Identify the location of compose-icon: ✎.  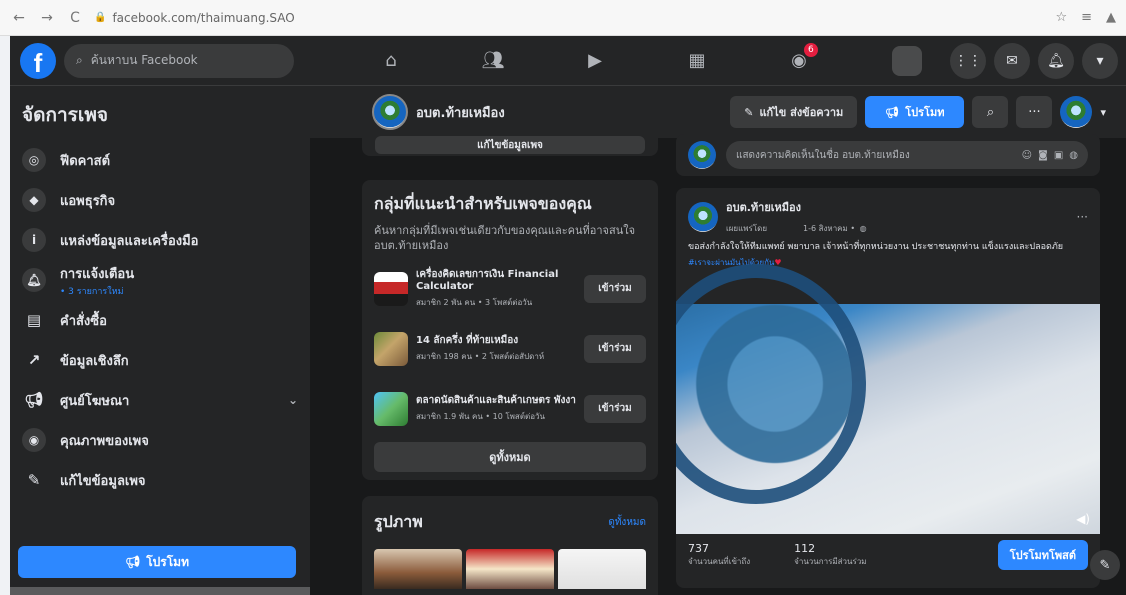
(1105, 565).